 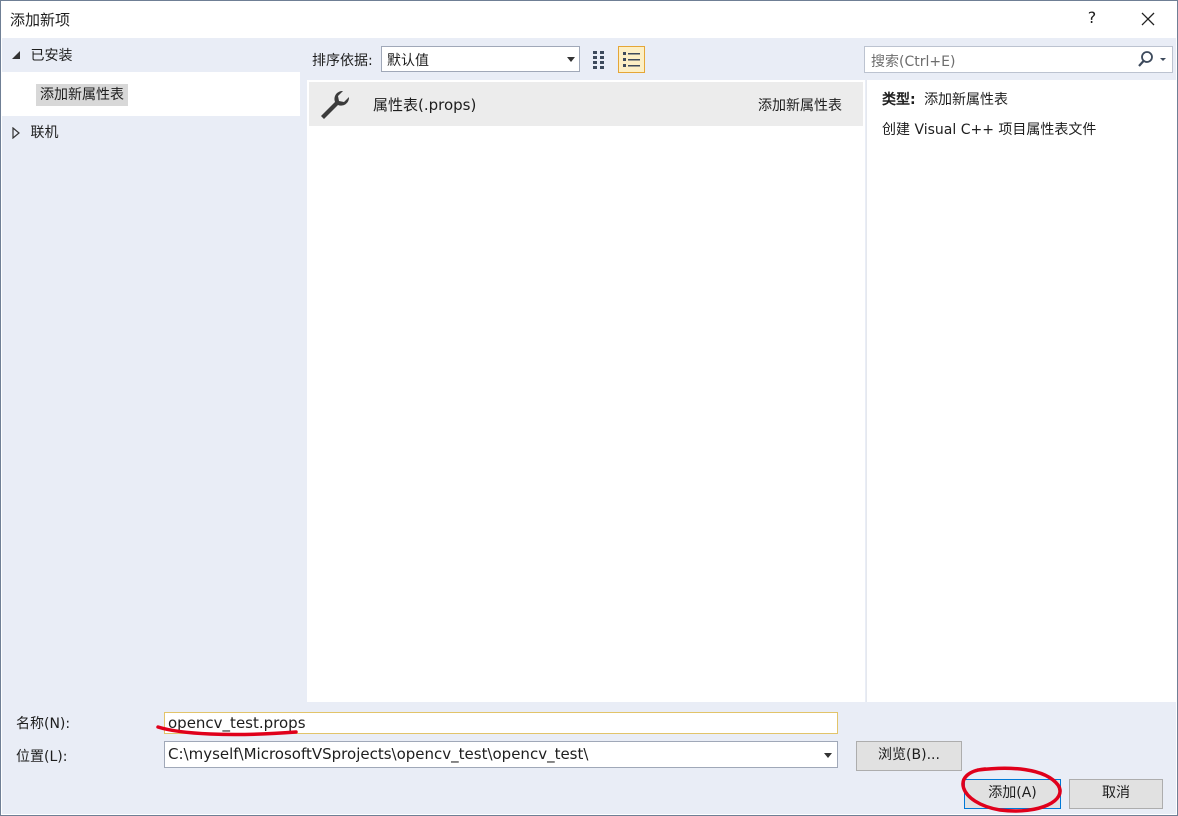 I want to click on tree-node-online-label: 联机, so click(x=44, y=133).